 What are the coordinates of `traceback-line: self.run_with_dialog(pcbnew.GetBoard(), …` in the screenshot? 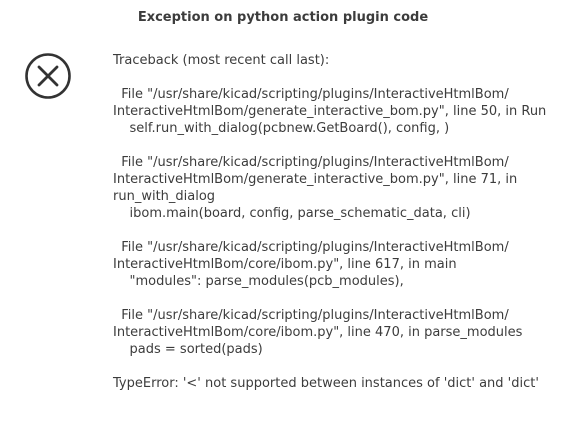 It's located at (281, 128).